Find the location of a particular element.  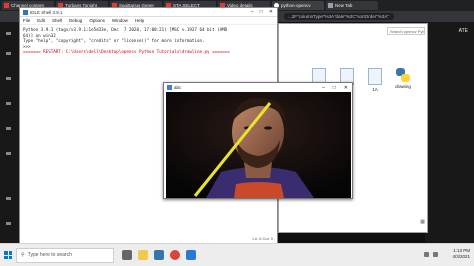

background-webpage-right: ATE is located at coordinates (449, 144).